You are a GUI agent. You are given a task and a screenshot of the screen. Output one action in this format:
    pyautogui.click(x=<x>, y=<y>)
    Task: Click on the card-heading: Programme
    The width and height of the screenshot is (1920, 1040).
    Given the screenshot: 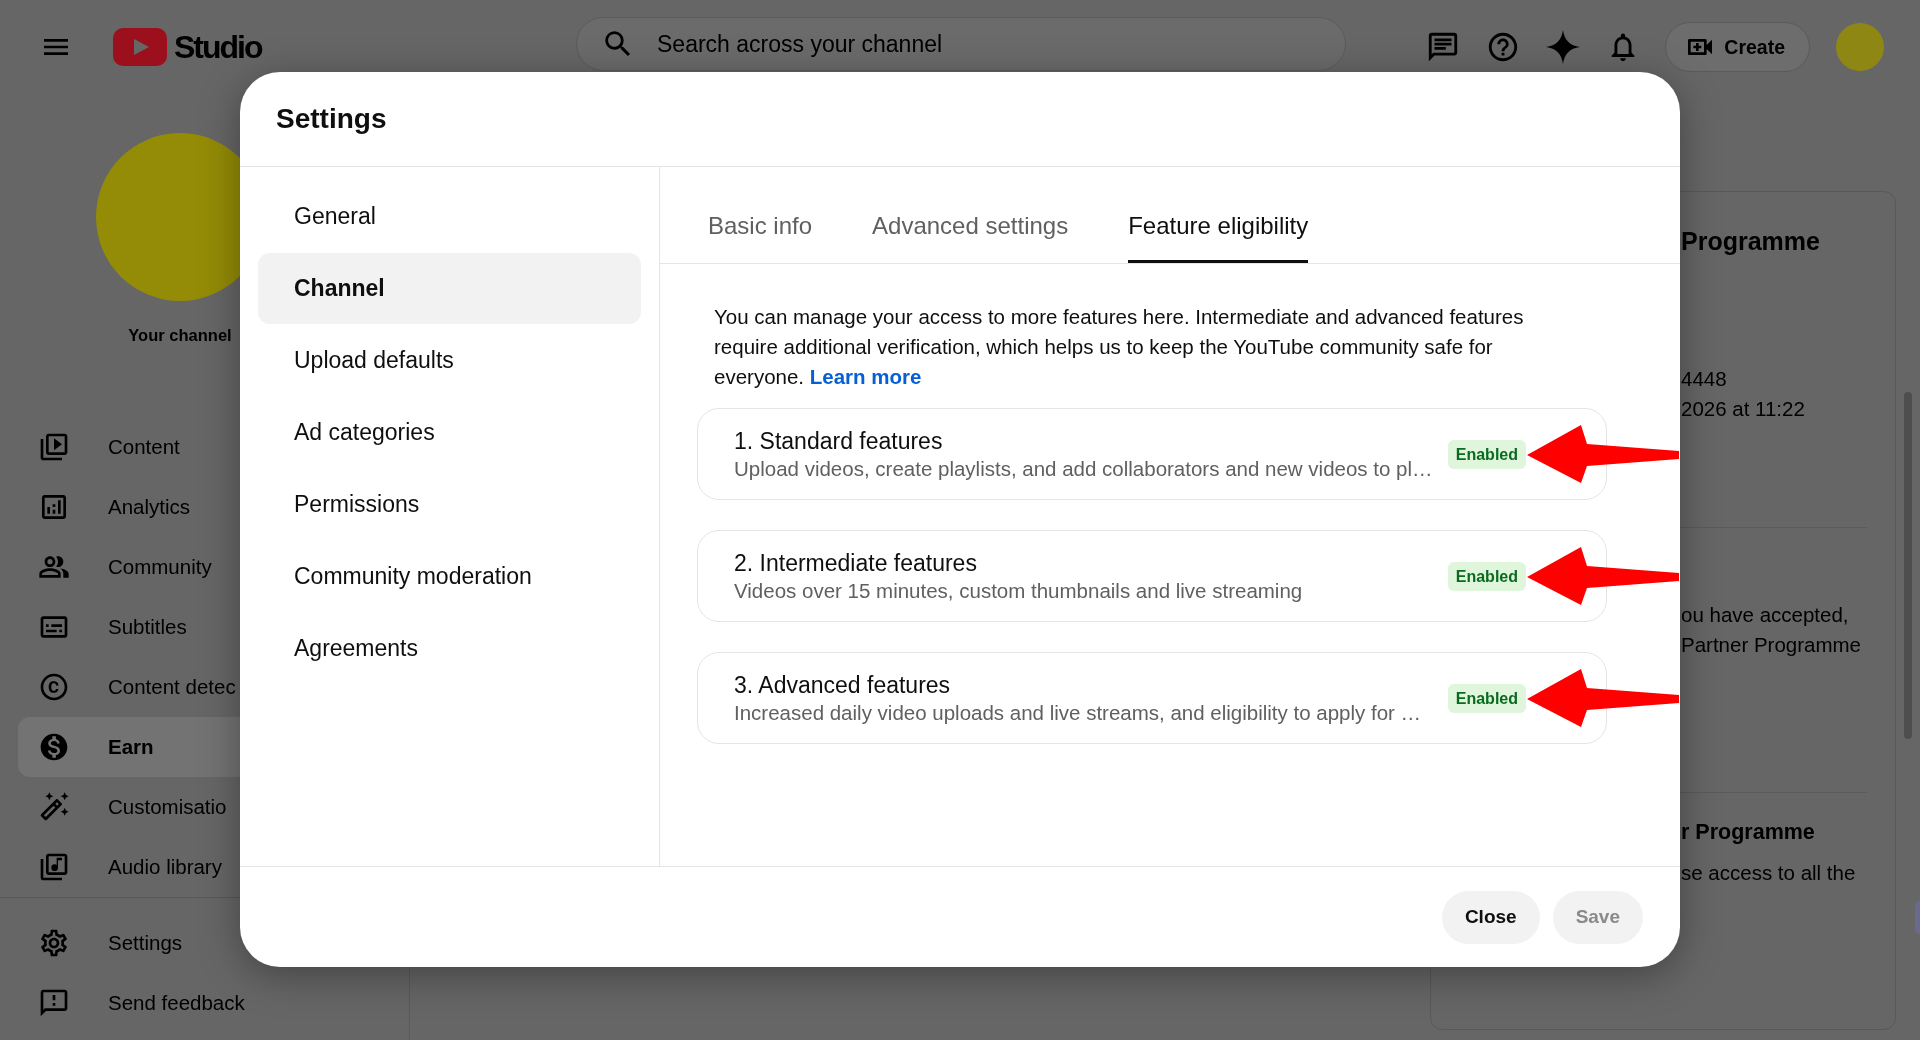 What is the action you would take?
    pyautogui.click(x=1751, y=241)
    